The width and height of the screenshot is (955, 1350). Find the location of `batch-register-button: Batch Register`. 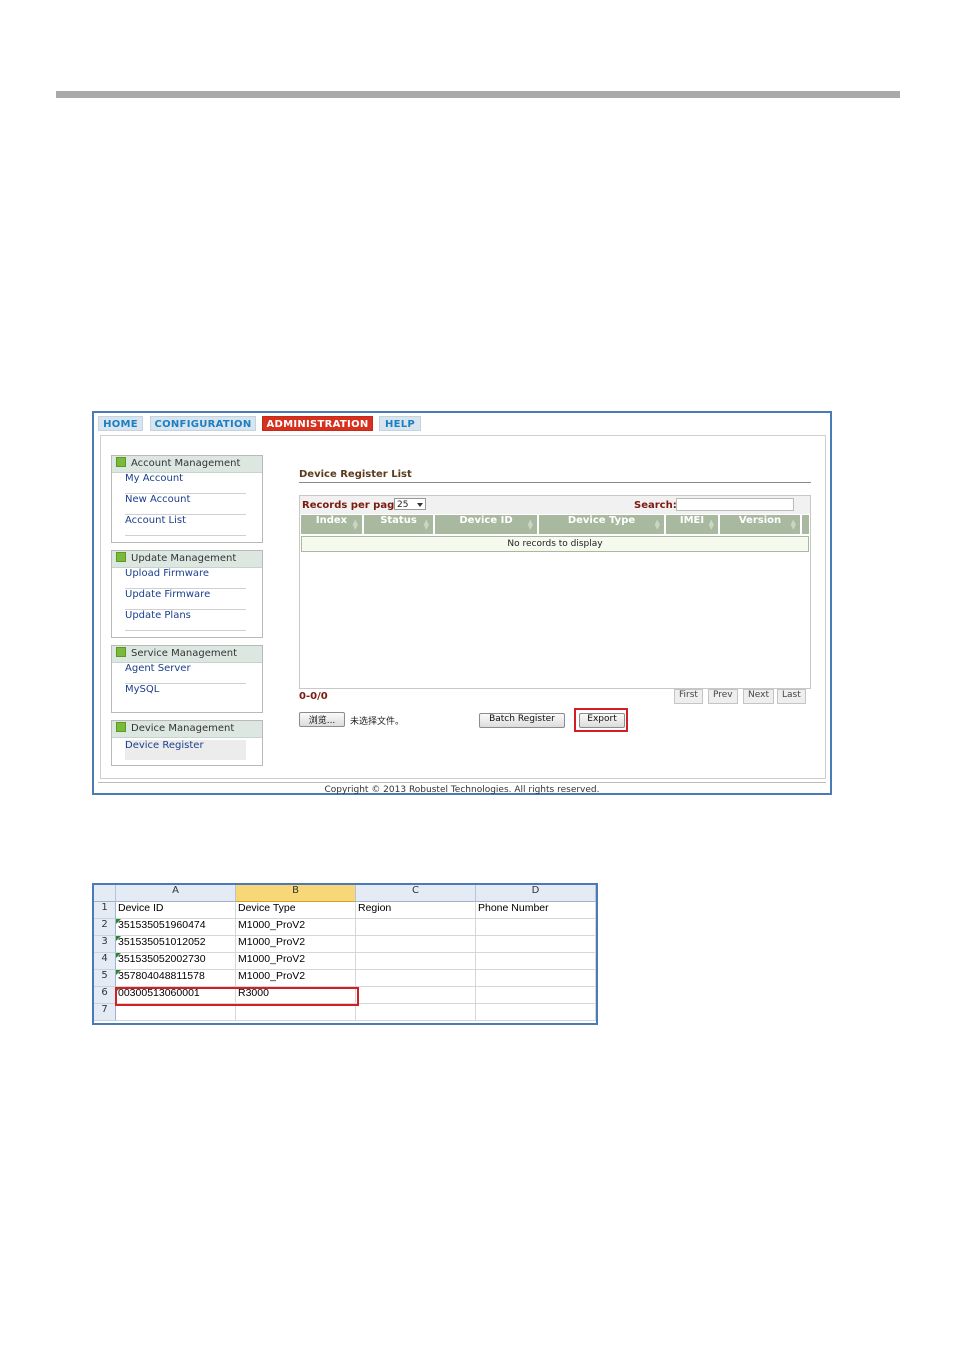

batch-register-button: Batch Register is located at coordinates (522, 720).